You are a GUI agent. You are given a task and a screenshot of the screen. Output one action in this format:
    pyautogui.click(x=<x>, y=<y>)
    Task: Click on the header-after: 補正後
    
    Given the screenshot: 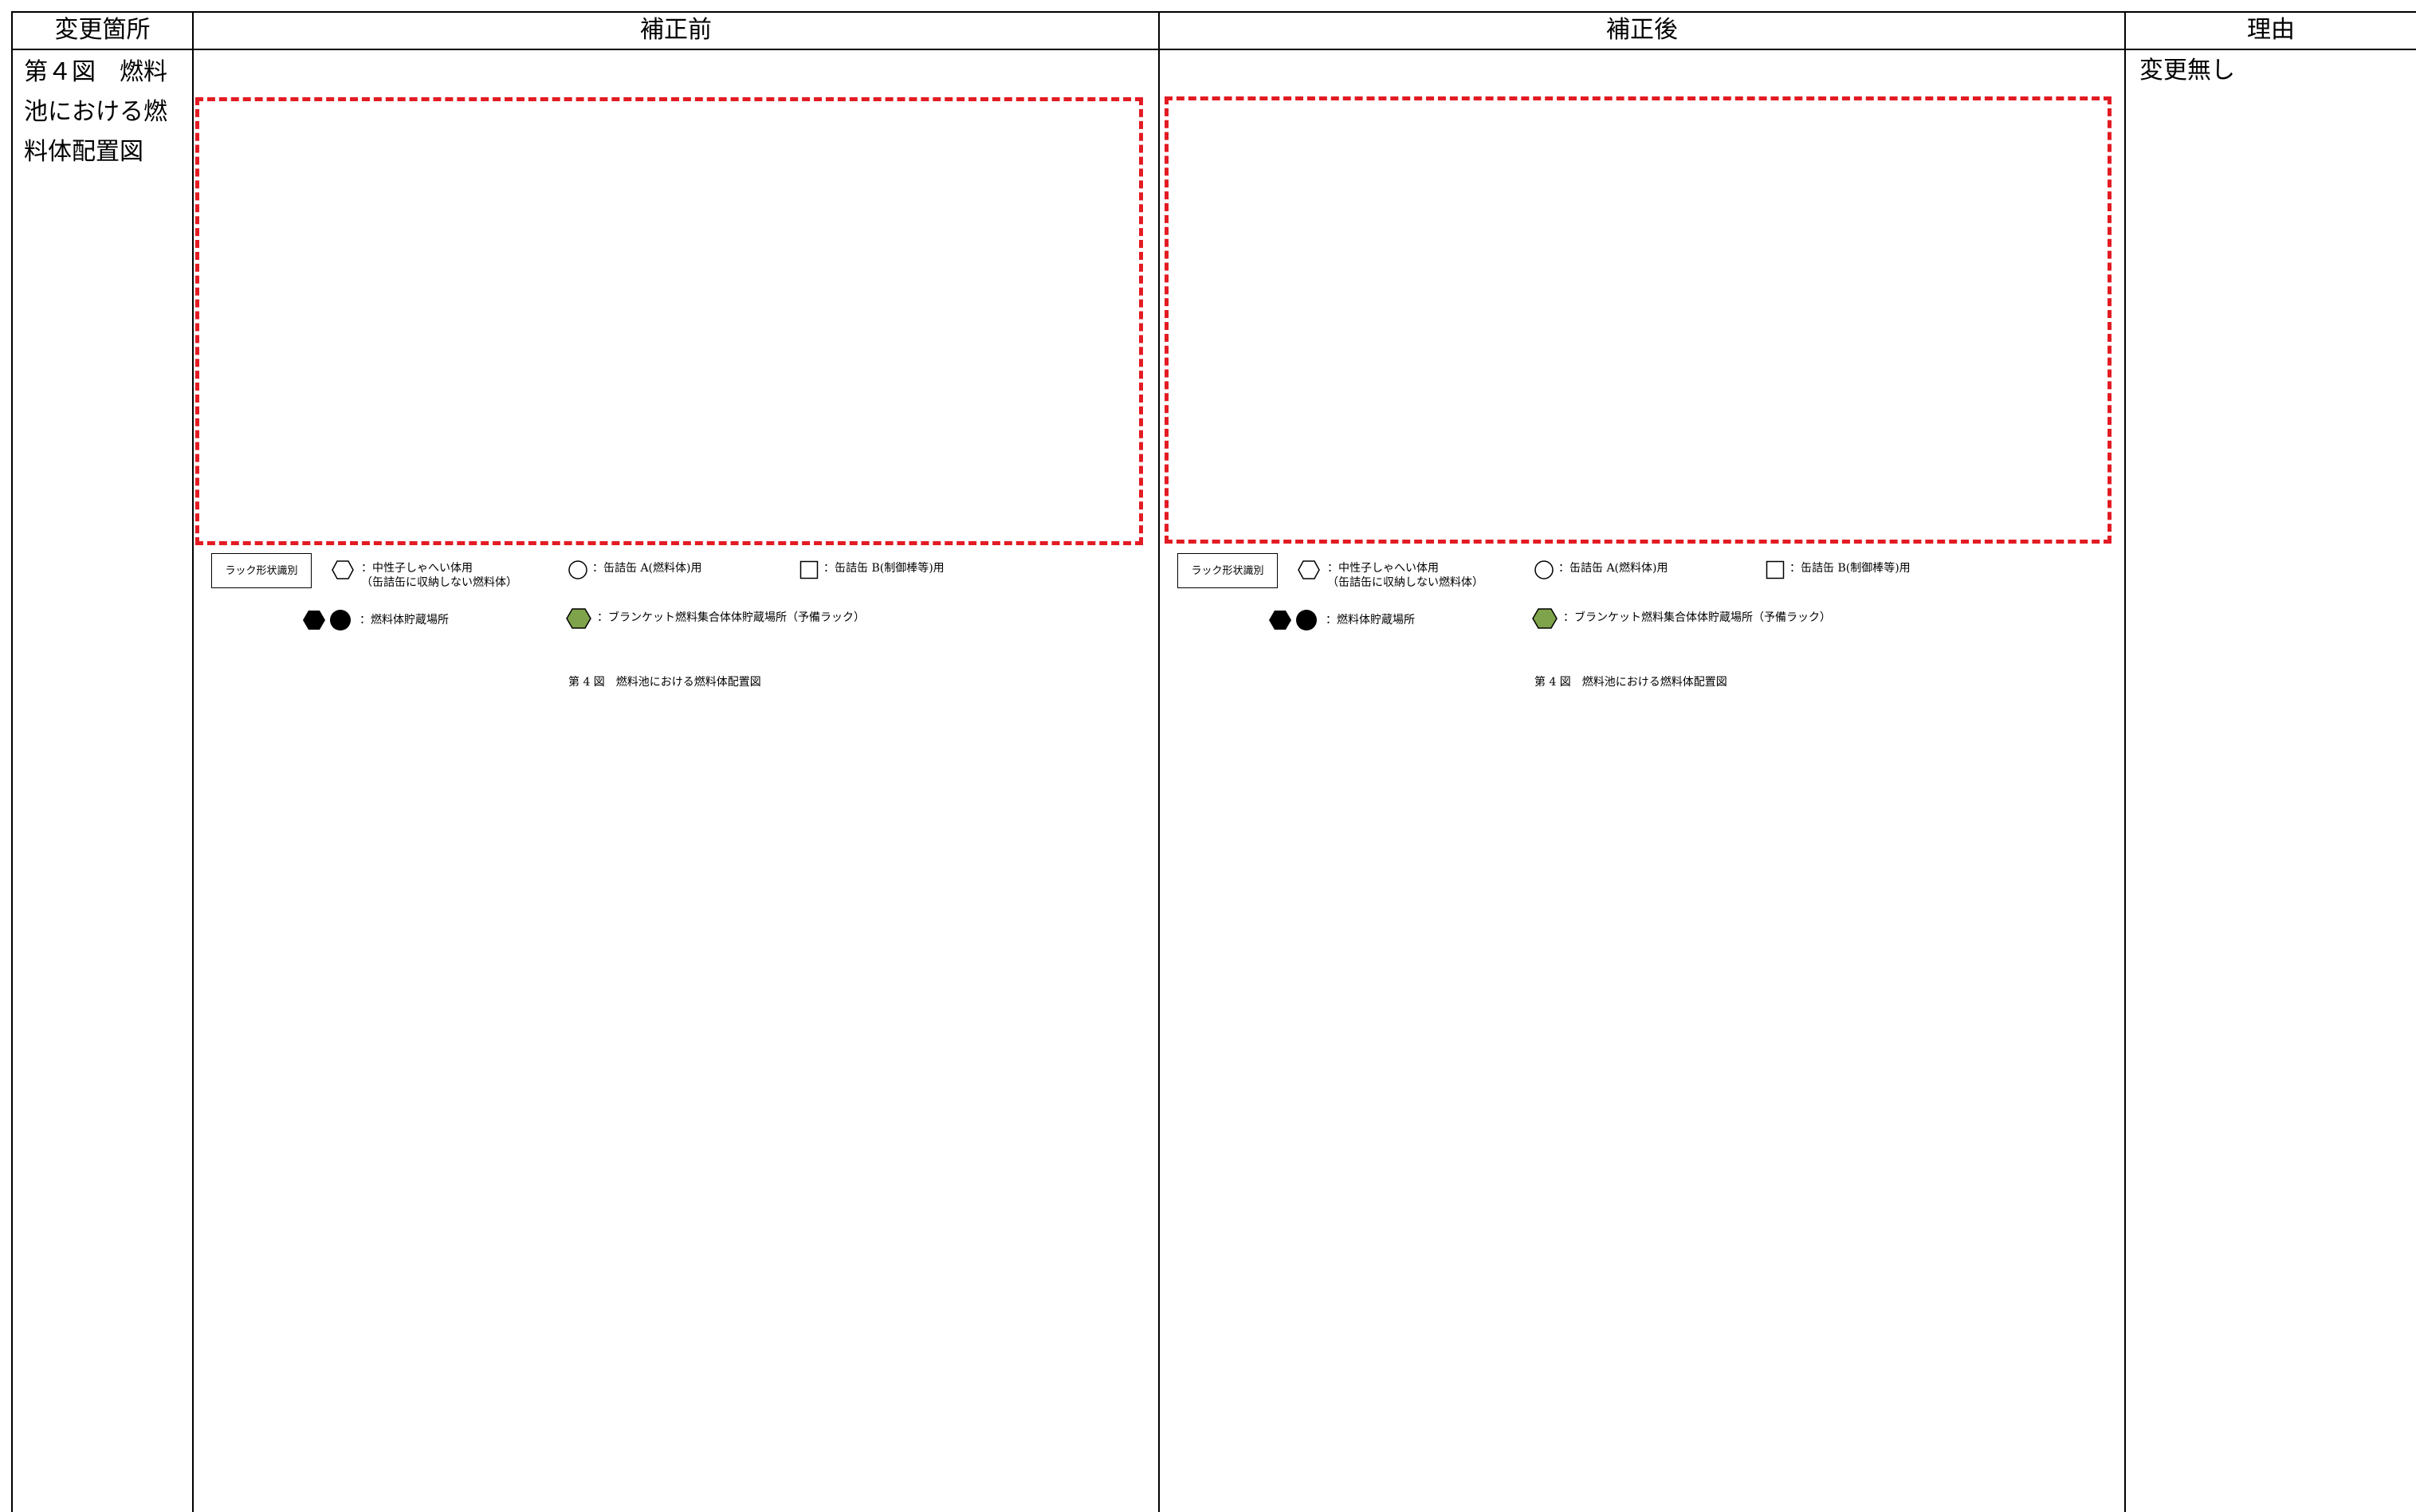 What is the action you would take?
    pyautogui.click(x=1642, y=30)
    